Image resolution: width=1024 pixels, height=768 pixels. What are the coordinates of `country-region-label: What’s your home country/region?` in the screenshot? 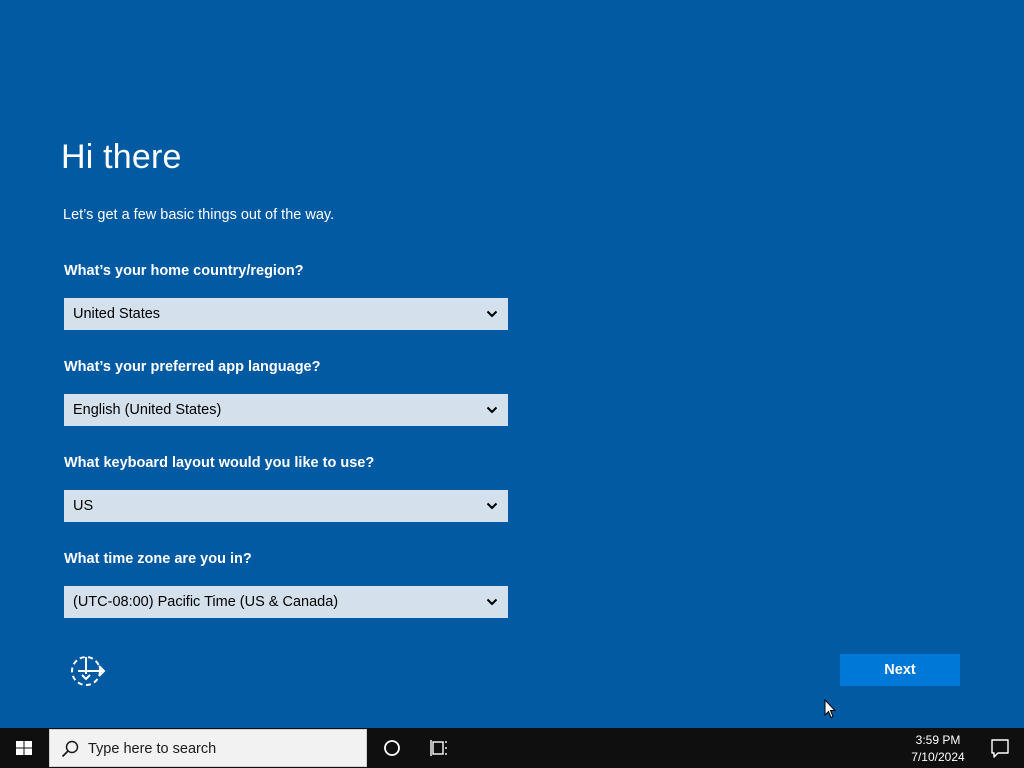 It's located at (184, 271).